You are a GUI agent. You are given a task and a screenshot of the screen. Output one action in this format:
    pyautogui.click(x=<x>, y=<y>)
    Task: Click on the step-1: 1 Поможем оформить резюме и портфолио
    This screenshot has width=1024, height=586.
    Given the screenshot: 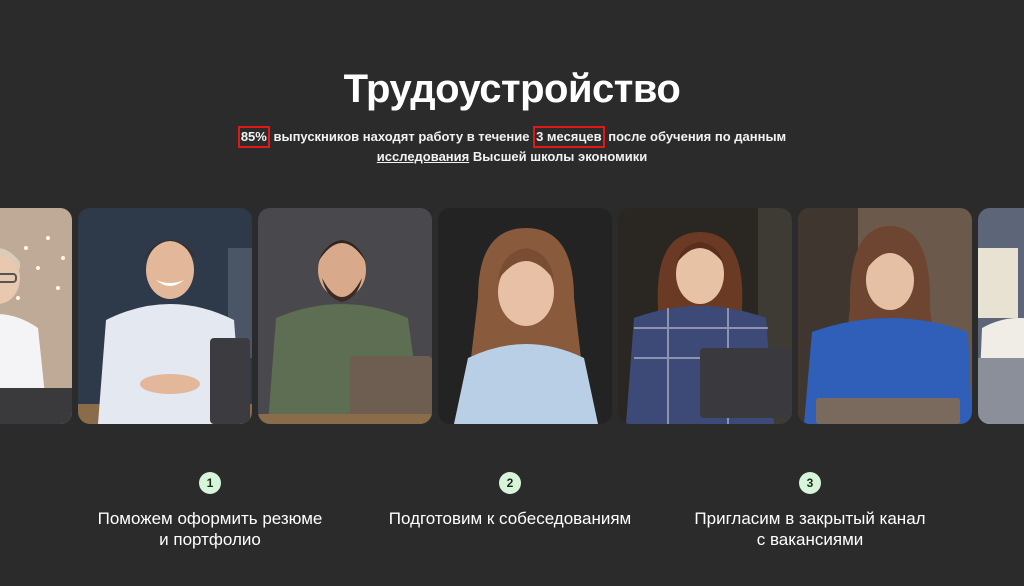 What is the action you would take?
    pyautogui.click(x=210, y=511)
    